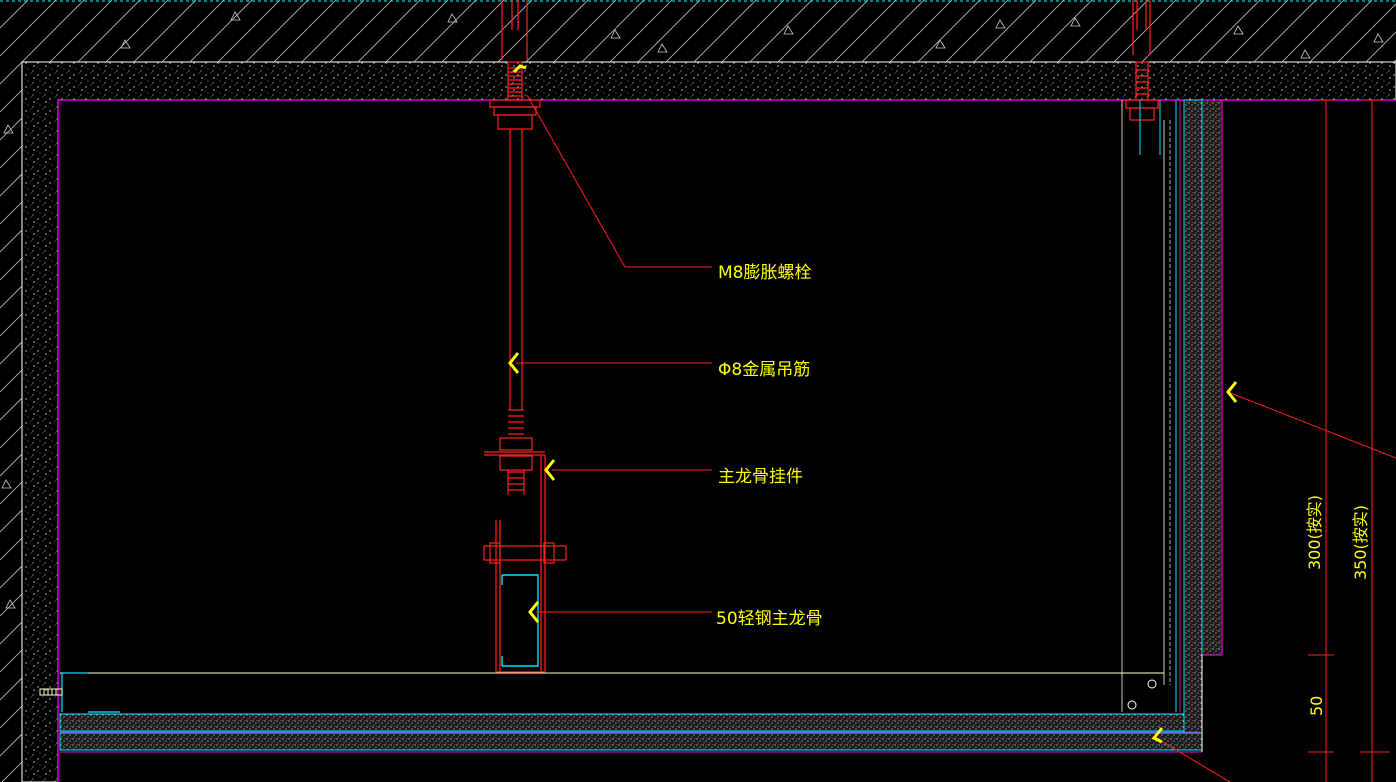 The height and width of the screenshot is (782, 1396). Describe the element at coordinates (619, 181) in the screenshot. I see `leader-expansion-bolt` at that location.